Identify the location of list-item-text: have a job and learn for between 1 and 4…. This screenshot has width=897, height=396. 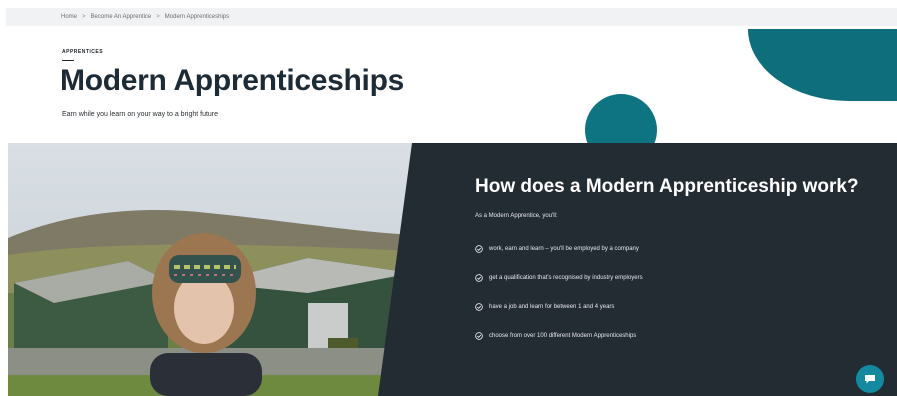
(552, 306).